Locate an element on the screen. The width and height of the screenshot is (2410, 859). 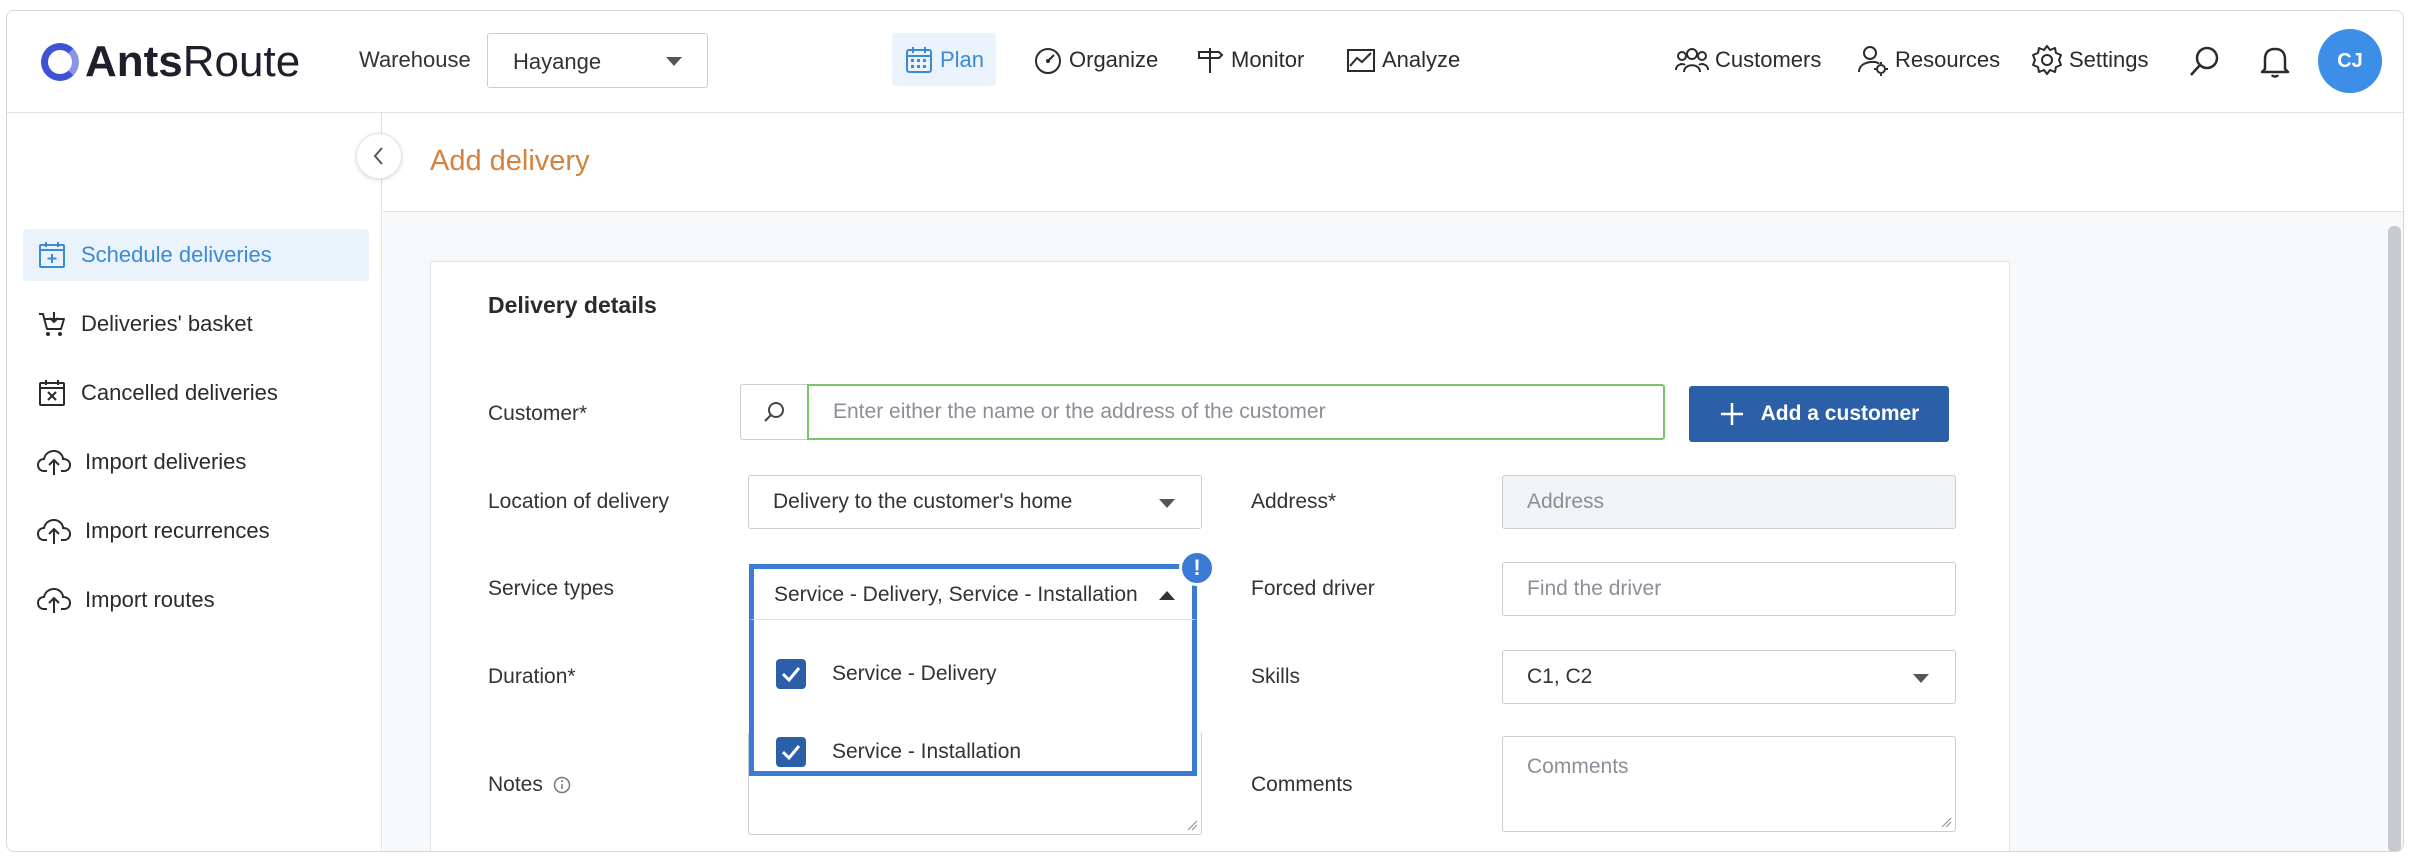
calendar-plus-icon is located at coordinates (52, 255).